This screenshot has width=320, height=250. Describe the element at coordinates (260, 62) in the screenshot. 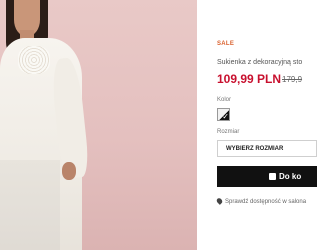

I see `product-title: Sukienka z dekoracyjną sto` at that location.